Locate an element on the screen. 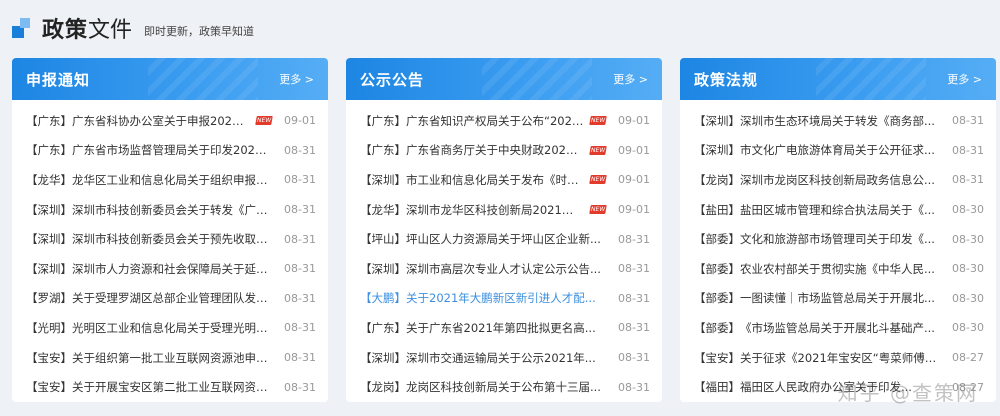 The width and height of the screenshot is (1000, 416). column-header: 申报通知 更多 > is located at coordinates (170, 79).